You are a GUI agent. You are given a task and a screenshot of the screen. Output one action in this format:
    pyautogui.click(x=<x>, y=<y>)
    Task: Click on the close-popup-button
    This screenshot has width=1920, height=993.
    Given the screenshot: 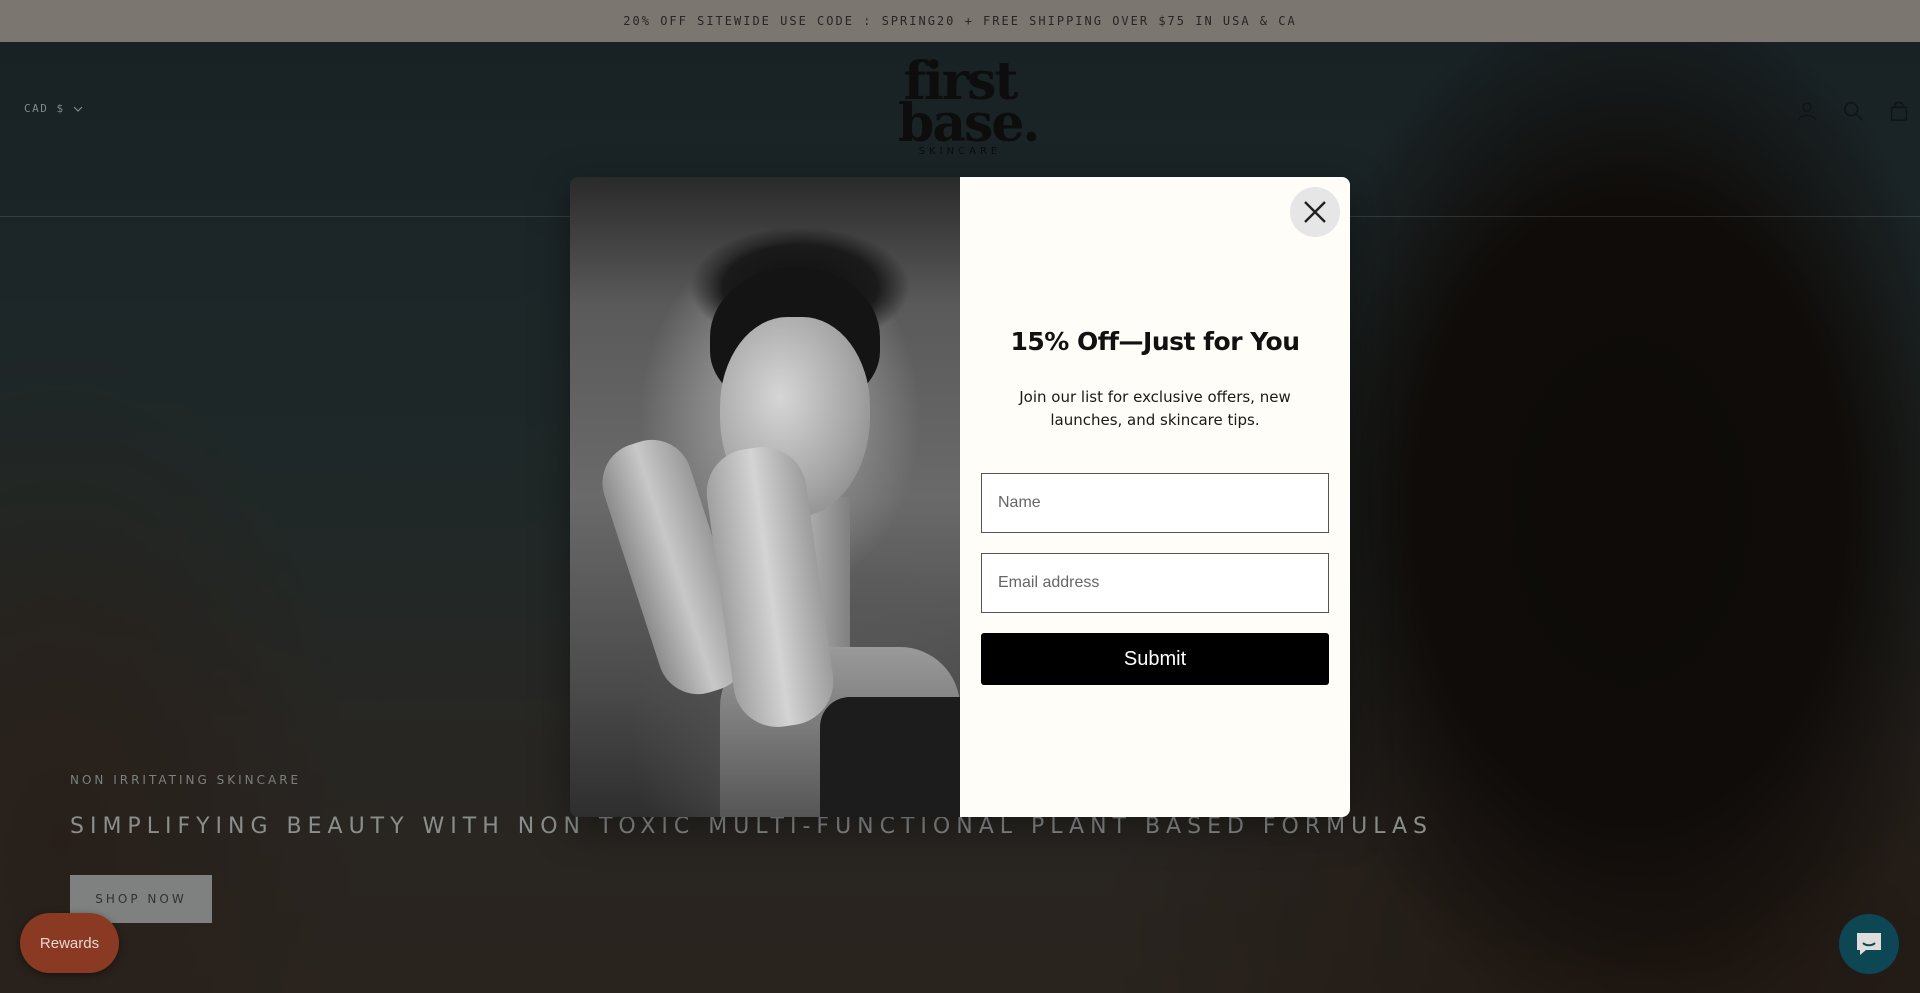 What is the action you would take?
    pyautogui.click(x=1315, y=212)
    